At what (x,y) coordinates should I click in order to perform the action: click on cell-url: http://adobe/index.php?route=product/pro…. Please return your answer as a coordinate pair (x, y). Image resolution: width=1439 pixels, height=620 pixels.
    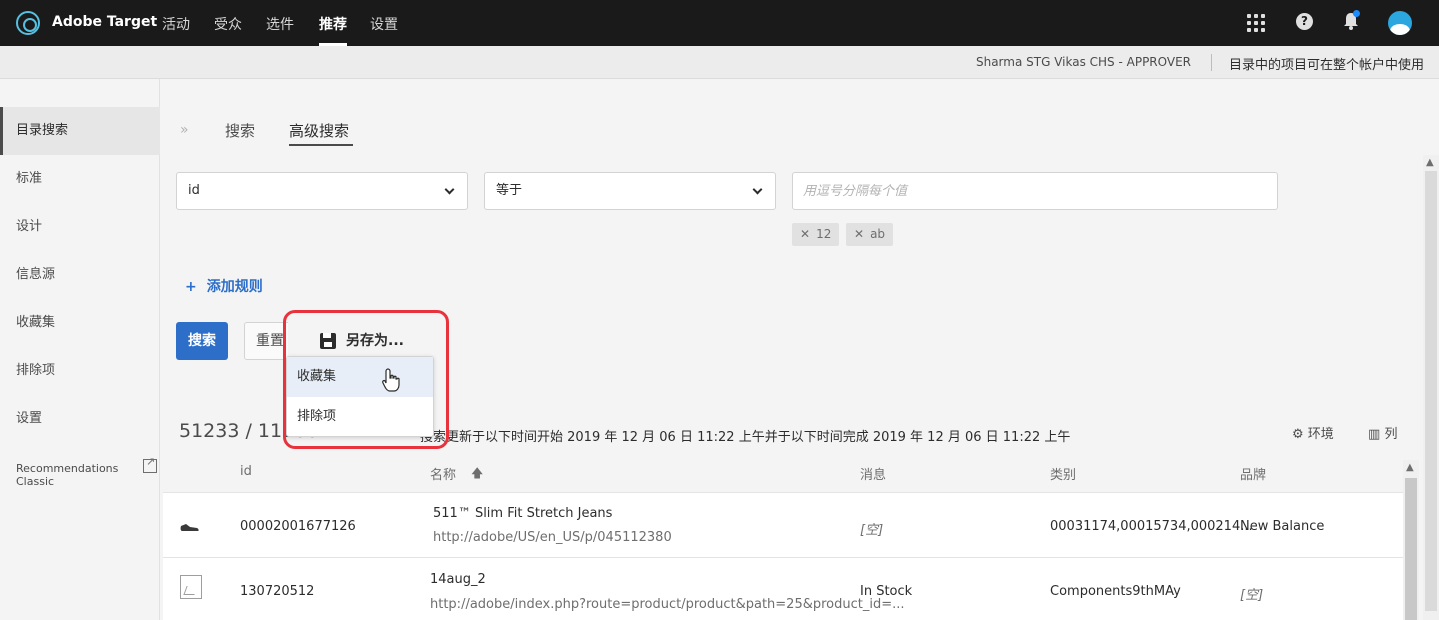
    Looking at the image, I should click on (667, 604).